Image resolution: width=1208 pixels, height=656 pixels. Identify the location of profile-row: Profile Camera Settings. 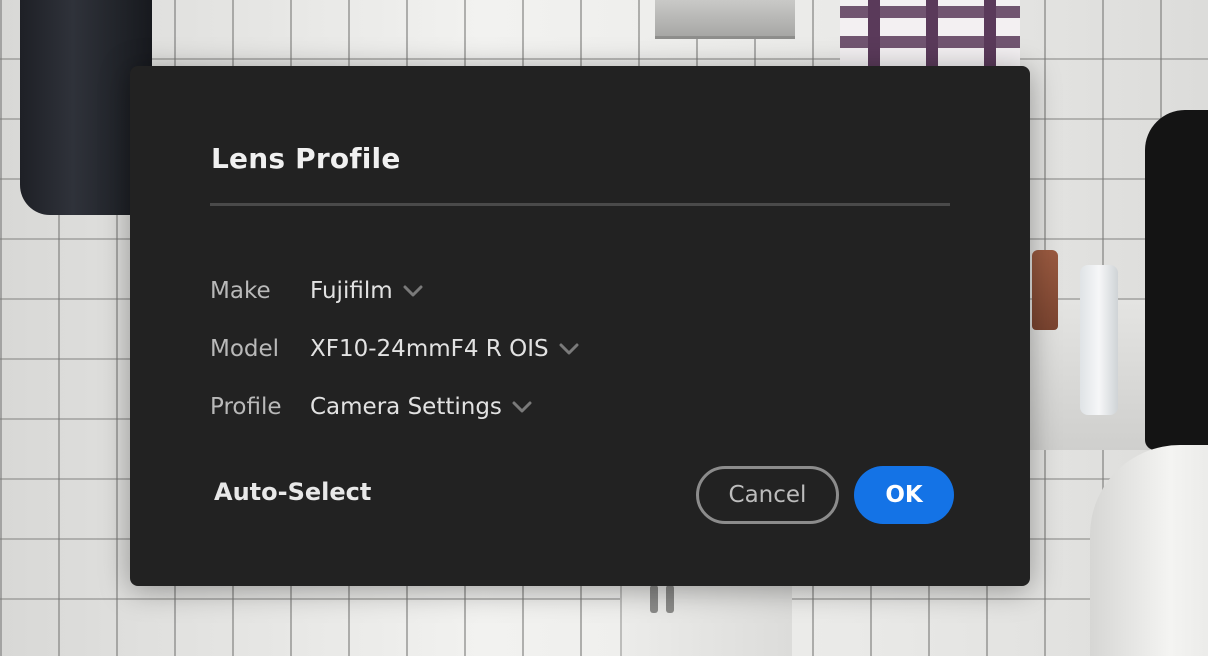
(371, 407).